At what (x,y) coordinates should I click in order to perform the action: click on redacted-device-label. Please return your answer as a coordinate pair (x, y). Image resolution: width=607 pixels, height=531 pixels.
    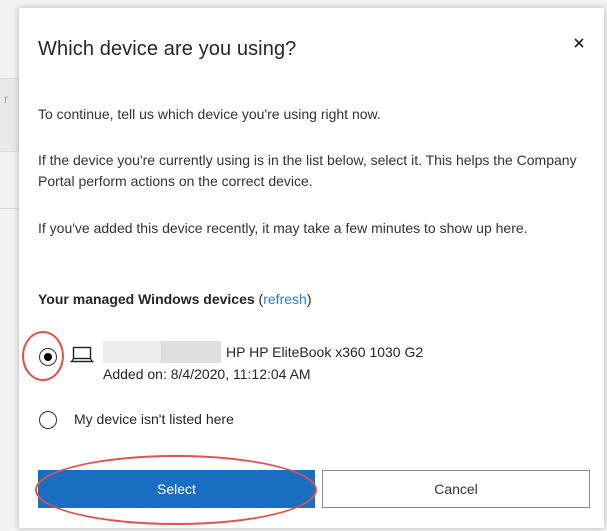
    Looking at the image, I should click on (162, 352).